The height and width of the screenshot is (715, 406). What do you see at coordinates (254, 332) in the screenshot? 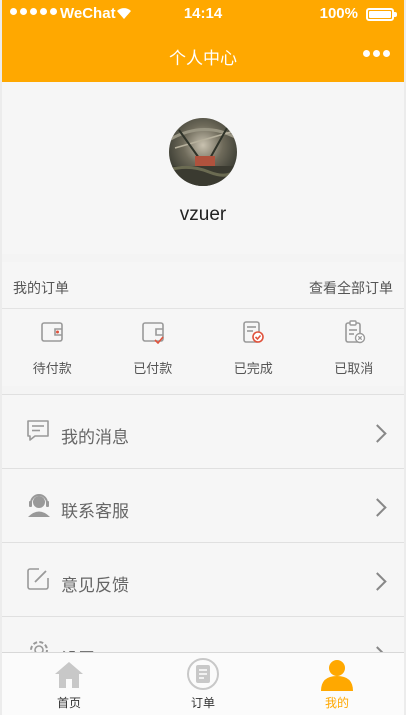
I see `order-completed-icon` at bounding box center [254, 332].